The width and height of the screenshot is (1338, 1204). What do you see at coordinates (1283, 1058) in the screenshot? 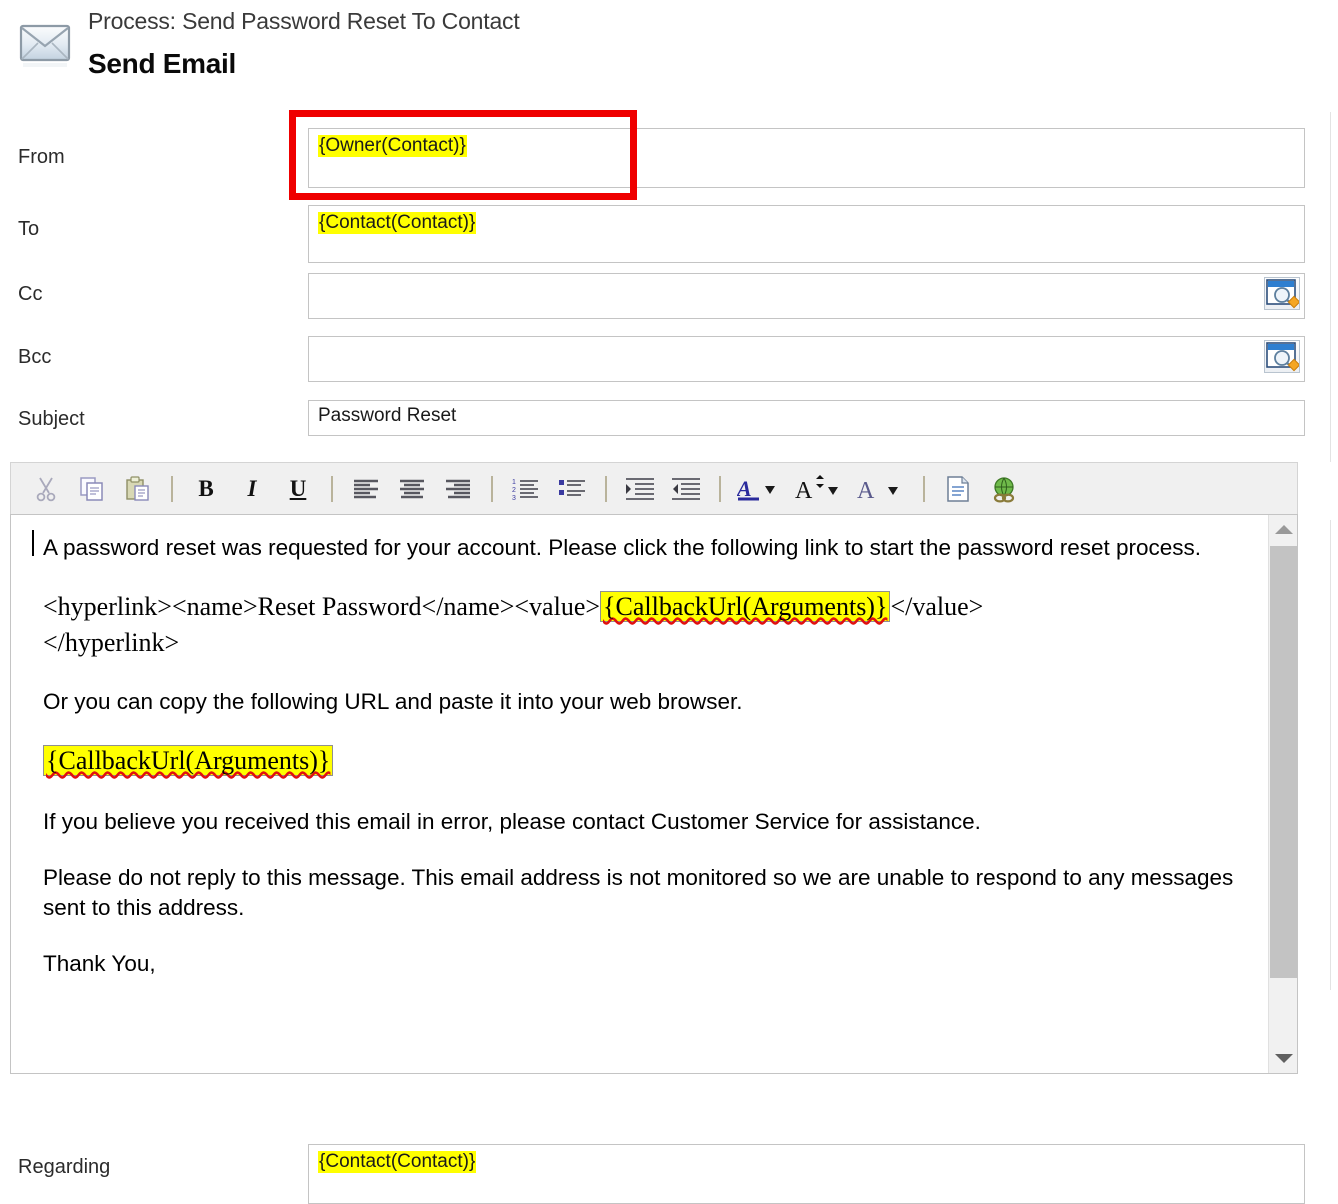
I see `scroll-down-arrow-icon` at bounding box center [1283, 1058].